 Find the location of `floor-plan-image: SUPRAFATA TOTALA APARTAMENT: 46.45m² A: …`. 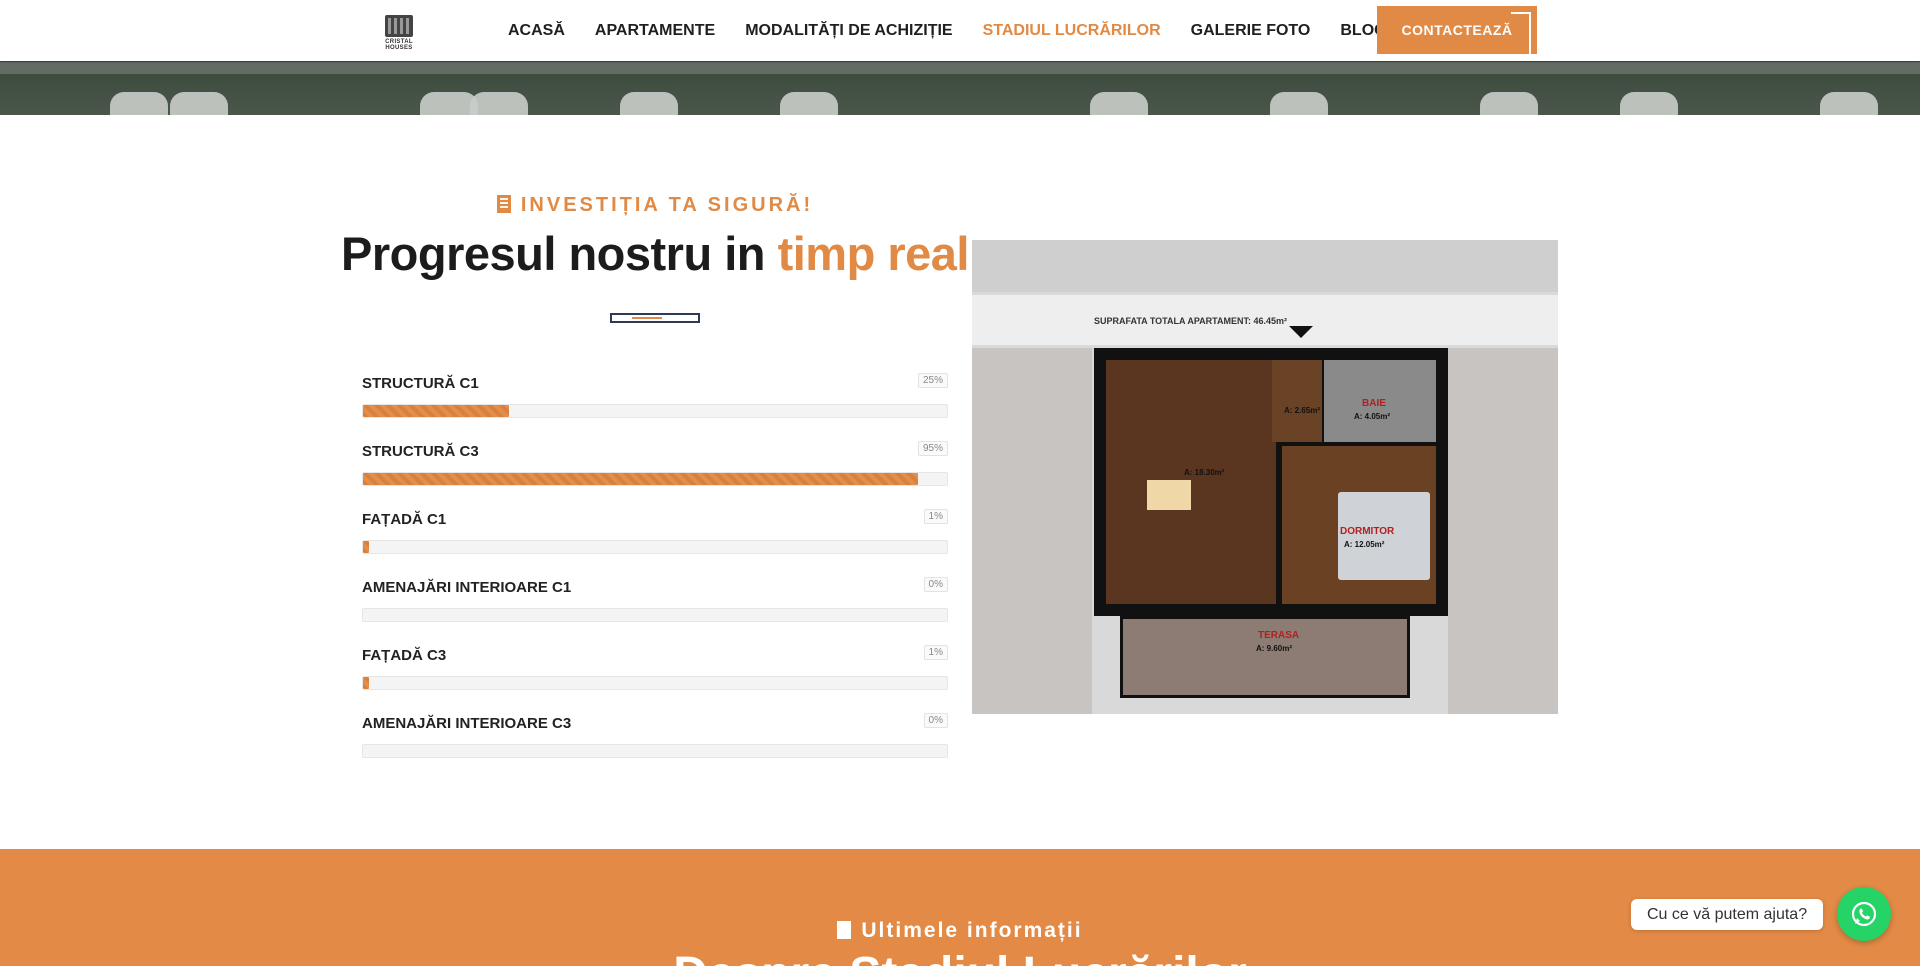

floor-plan-image: SUPRAFATA TOTALA APARTAMENT: 46.45m² A: … is located at coordinates (1265, 477).